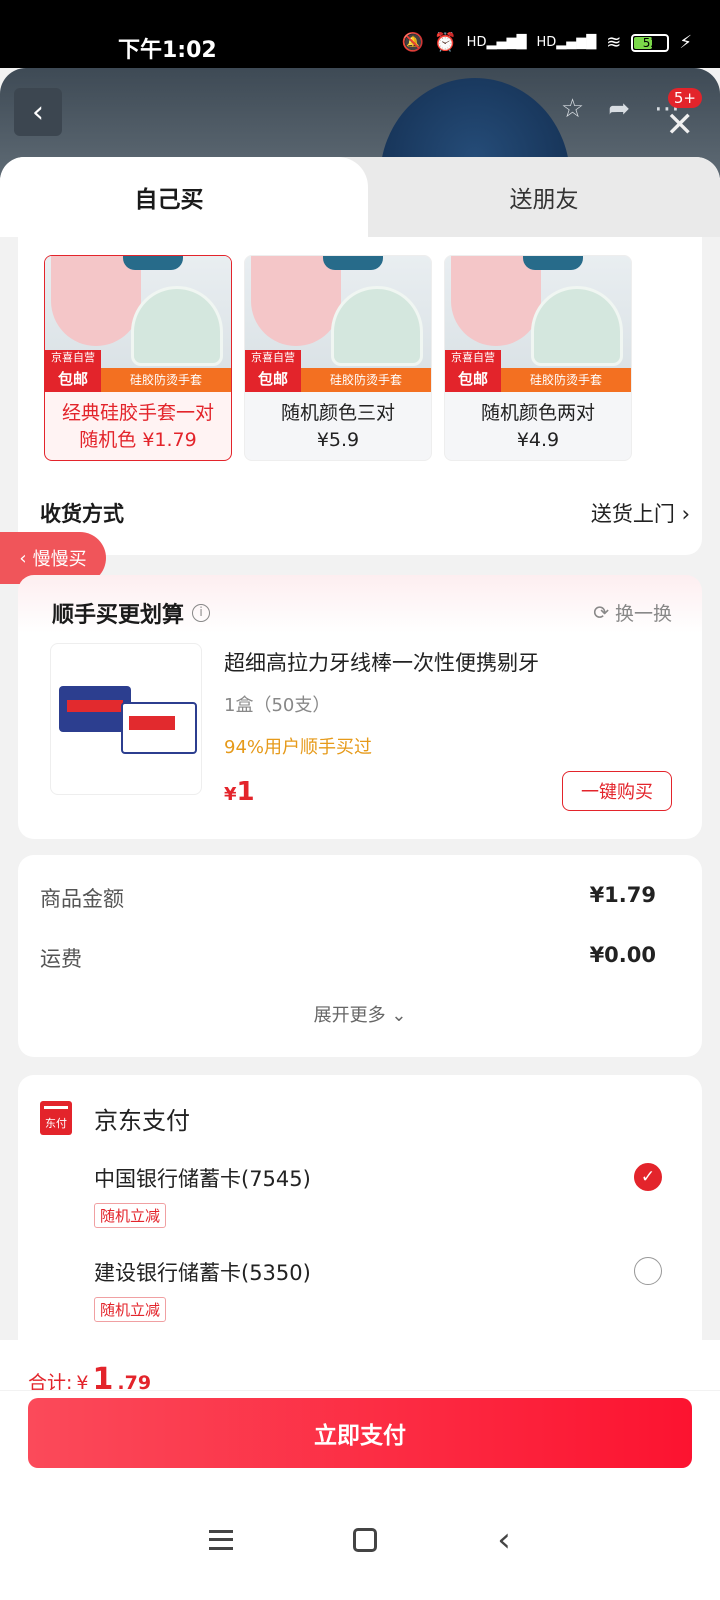 This screenshot has height=1600, width=720. Describe the element at coordinates (413, 42) in the screenshot. I see `mute-icon: 🔕` at that location.